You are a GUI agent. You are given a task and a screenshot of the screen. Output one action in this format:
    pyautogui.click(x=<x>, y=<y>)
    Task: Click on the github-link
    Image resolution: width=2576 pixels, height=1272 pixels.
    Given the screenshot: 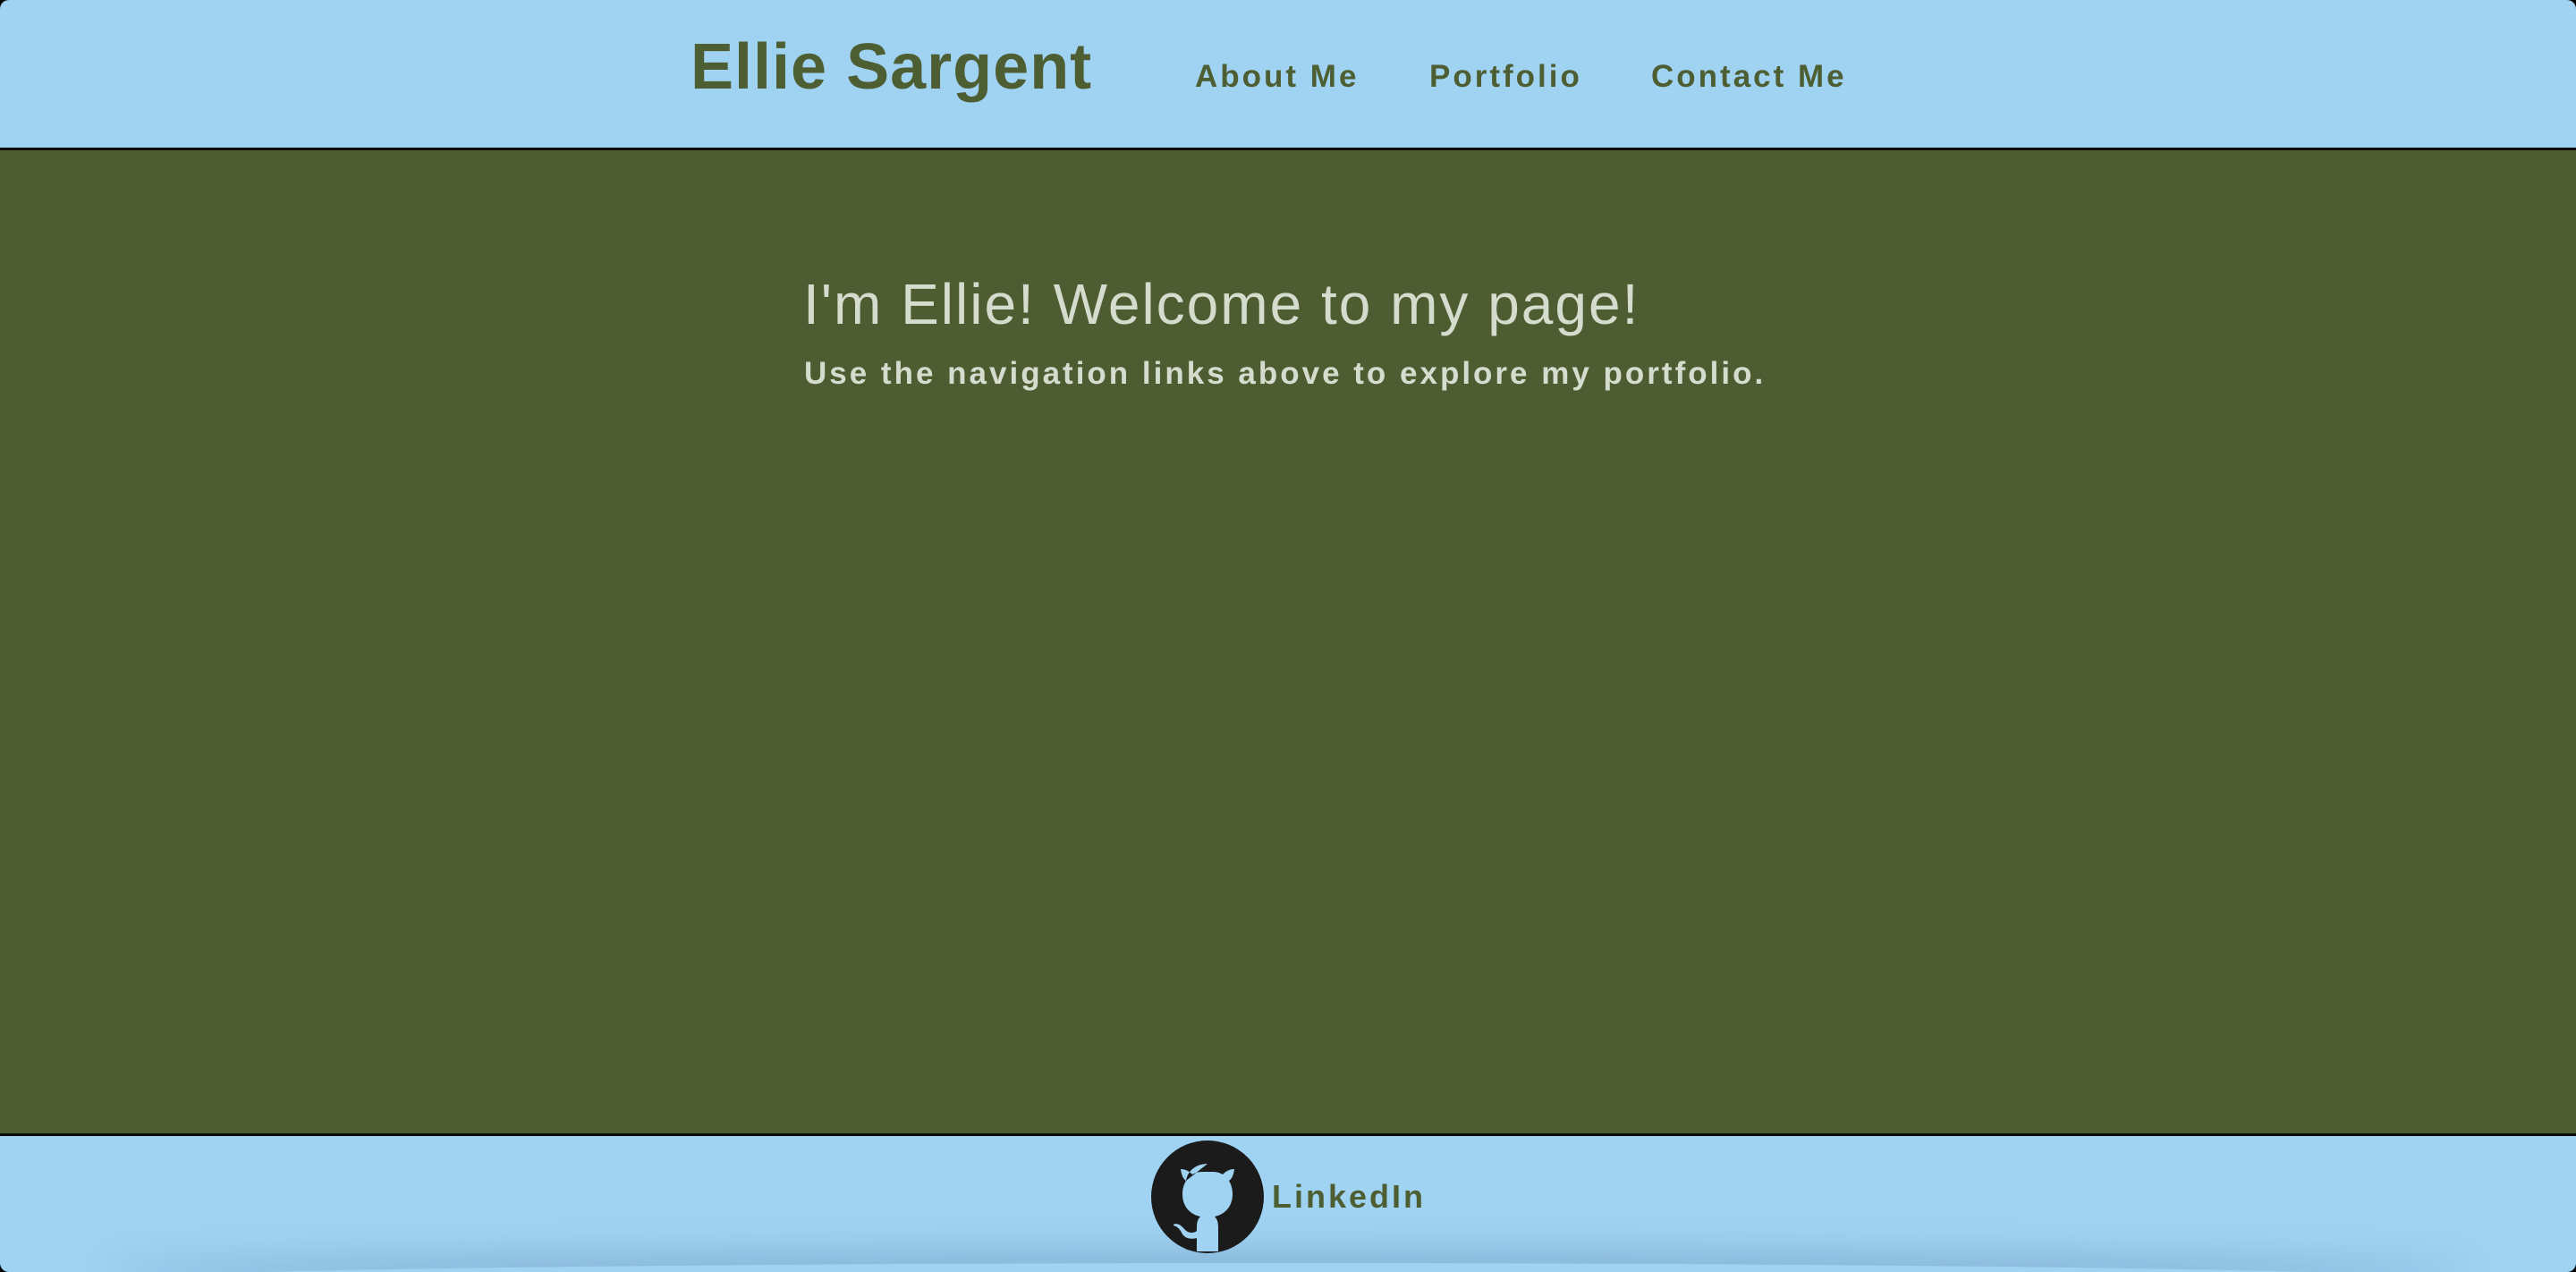 What is the action you would take?
    pyautogui.click(x=1207, y=1197)
    